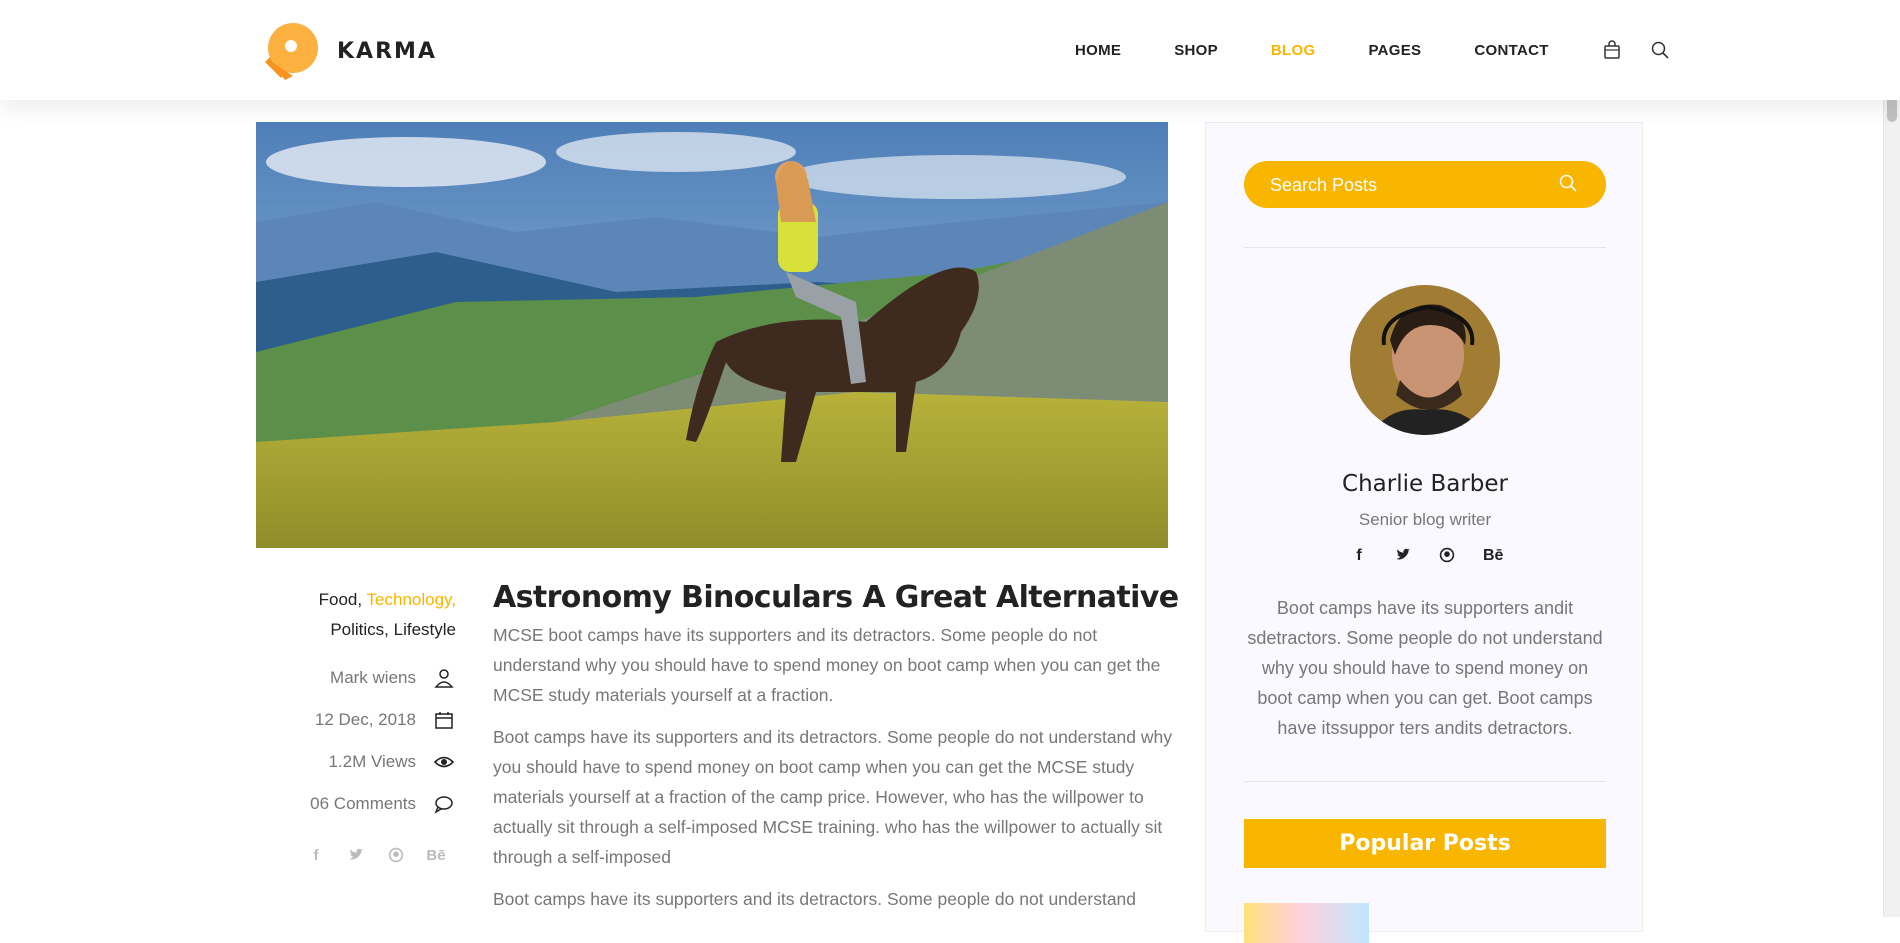 The image size is (1900, 943). What do you see at coordinates (1425, 843) in the screenshot?
I see `popular-posts-heading: Popular Posts` at bounding box center [1425, 843].